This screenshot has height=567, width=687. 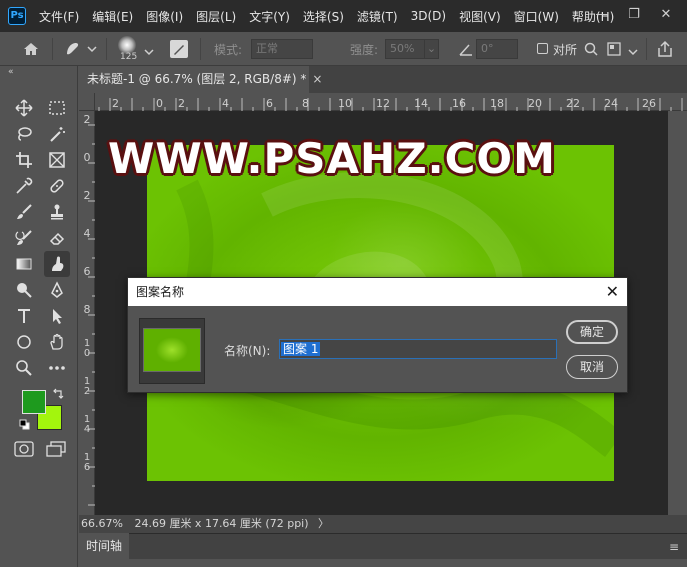 I want to click on brush-panel-icon, so click(x=179, y=49).